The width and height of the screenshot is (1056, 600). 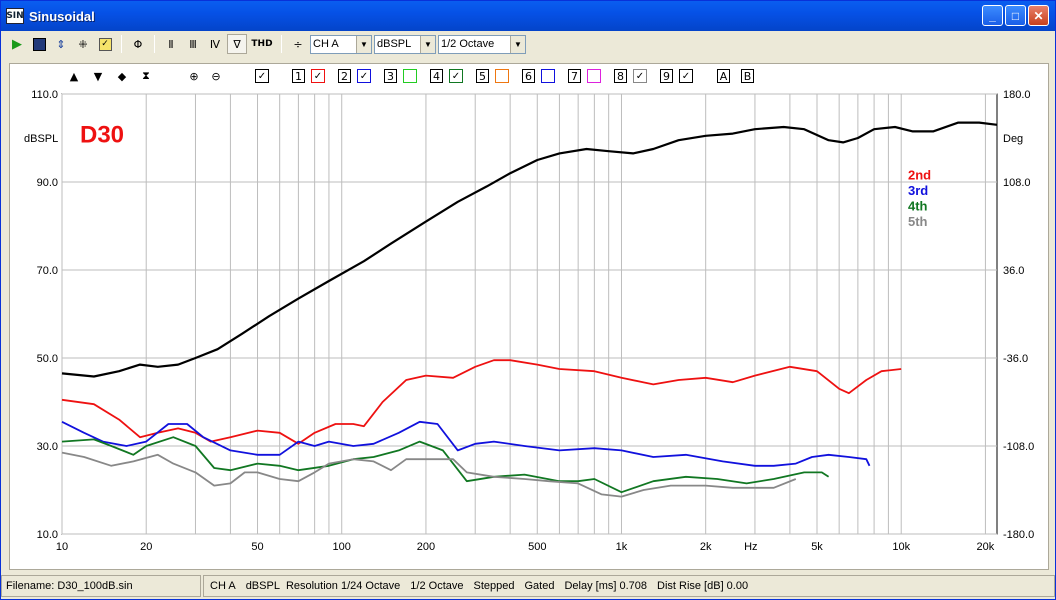 What do you see at coordinates (15, 16) in the screenshot?
I see `app-icon: SIN` at bounding box center [15, 16].